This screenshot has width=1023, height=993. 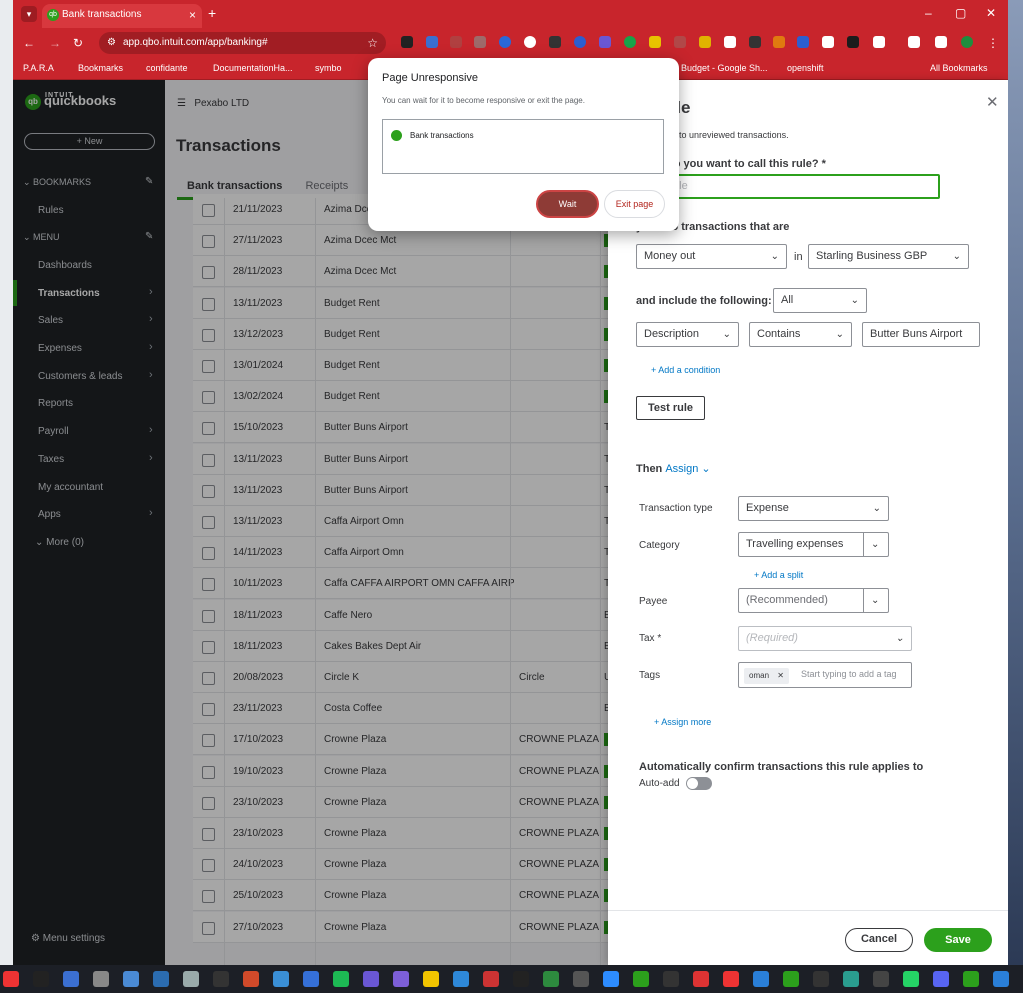 What do you see at coordinates (959, 68) in the screenshot?
I see `all-bookmarks: All Bookmarks` at bounding box center [959, 68].